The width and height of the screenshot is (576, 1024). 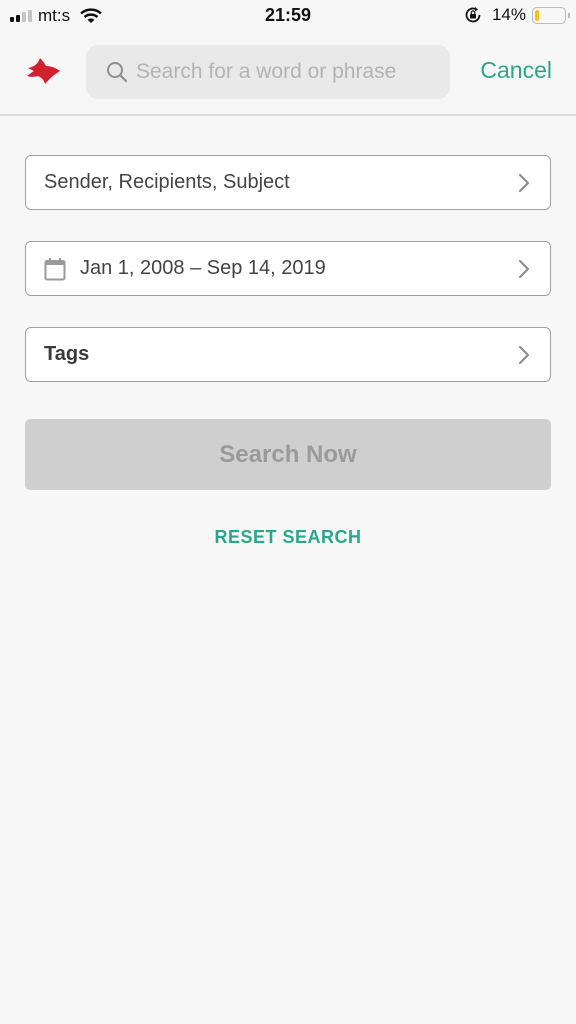 I want to click on search-field, so click(x=268, y=72).